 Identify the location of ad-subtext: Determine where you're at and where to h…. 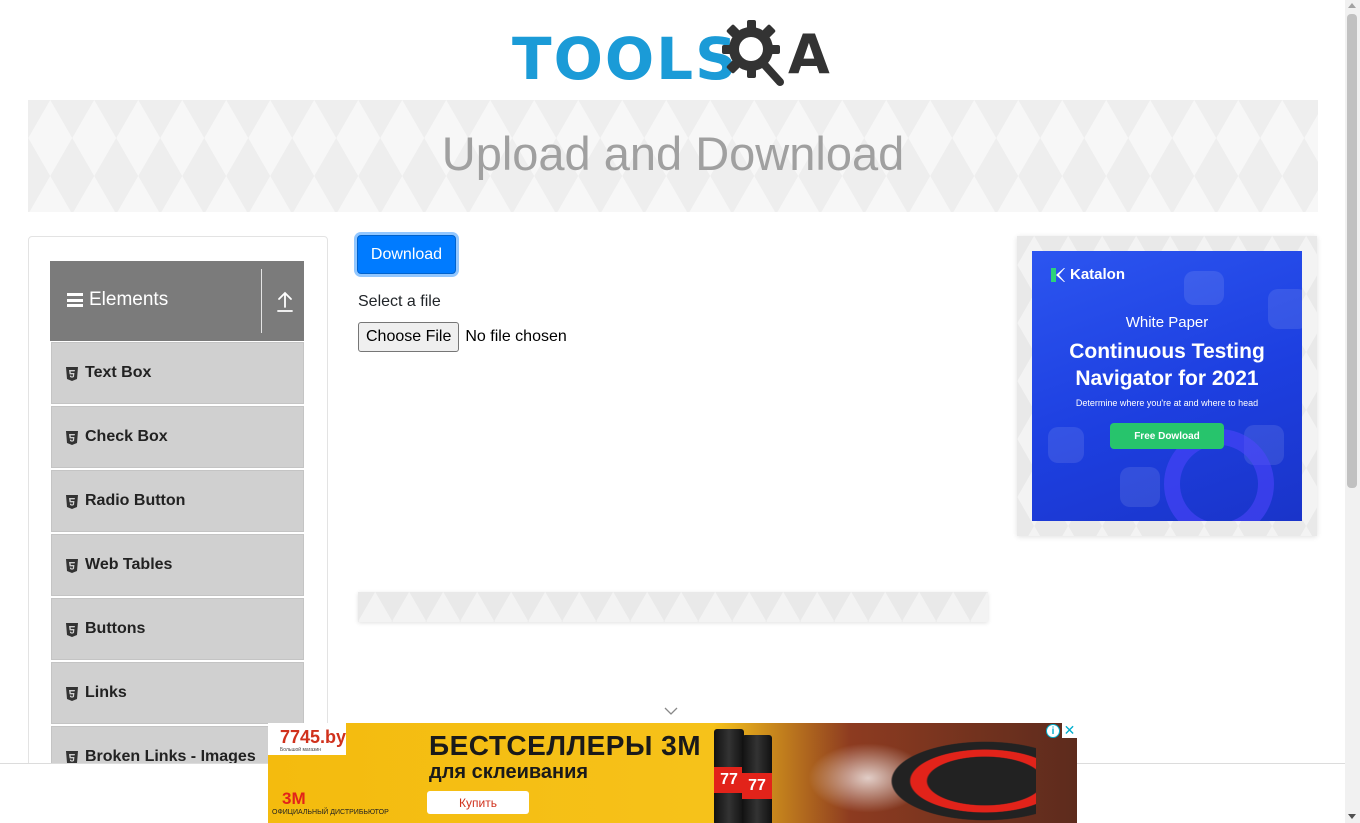
(1167, 403).